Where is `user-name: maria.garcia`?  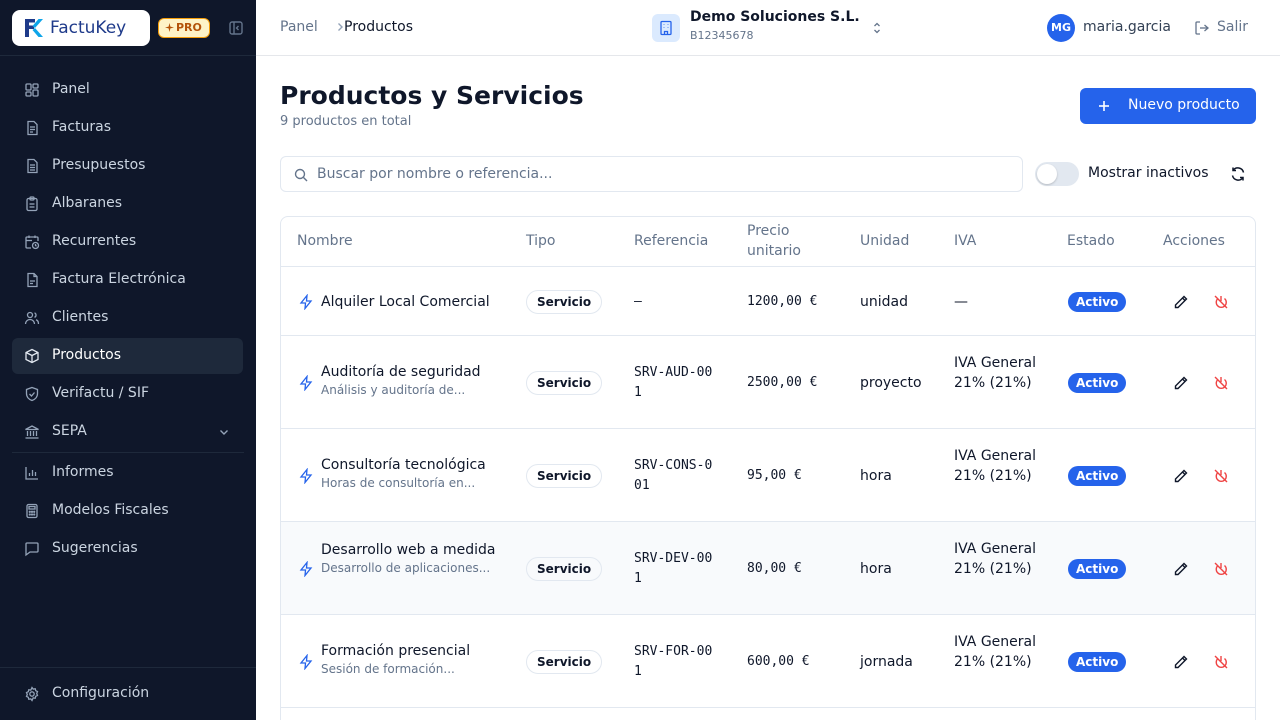 user-name: maria.garcia is located at coordinates (1127, 27).